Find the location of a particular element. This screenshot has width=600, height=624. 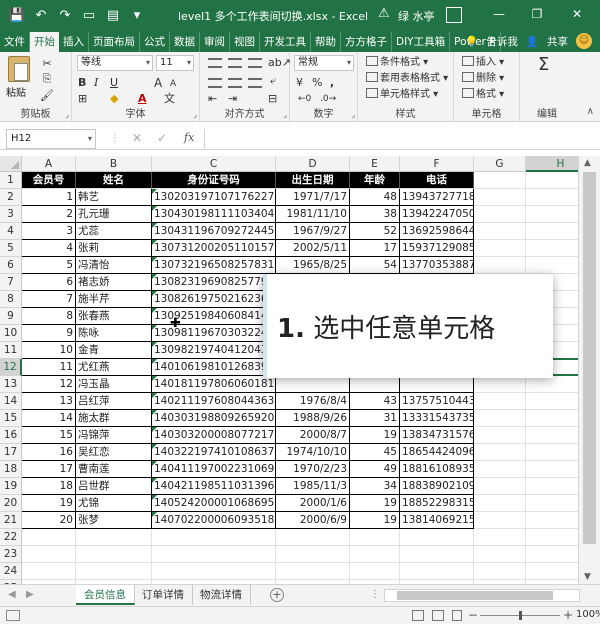

clipboard-dialog-launcher-icon: ⌟ is located at coordinates (67, 114).